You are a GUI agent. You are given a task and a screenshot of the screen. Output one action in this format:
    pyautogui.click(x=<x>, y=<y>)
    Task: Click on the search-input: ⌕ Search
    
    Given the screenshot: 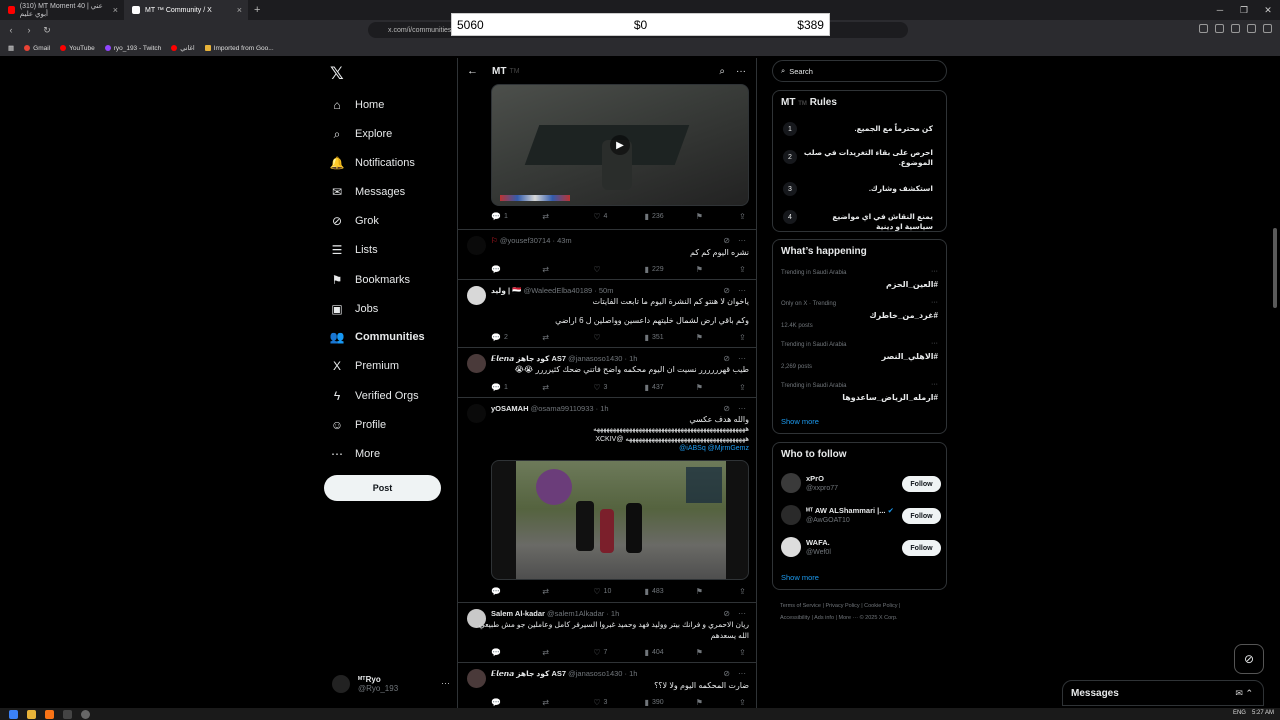 What is the action you would take?
    pyautogui.click(x=859, y=71)
    